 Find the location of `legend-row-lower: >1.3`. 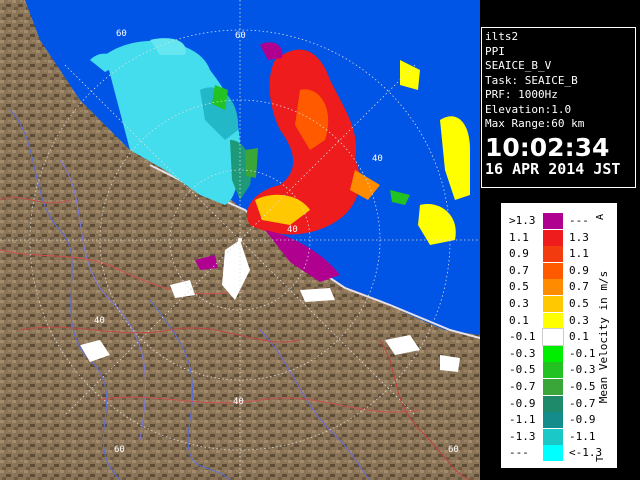

legend-row-lower: >1.3 is located at coordinates (522, 220).